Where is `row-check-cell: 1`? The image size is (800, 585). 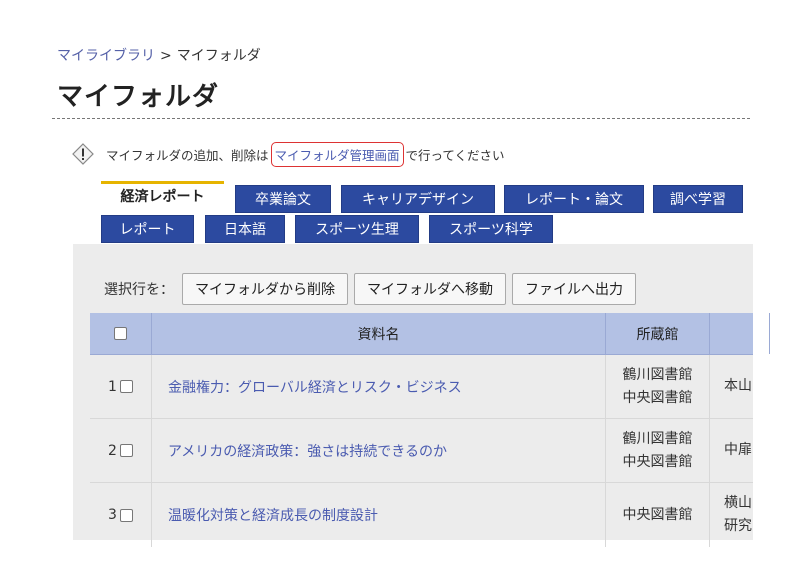
row-check-cell: 1 is located at coordinates (121, 386).